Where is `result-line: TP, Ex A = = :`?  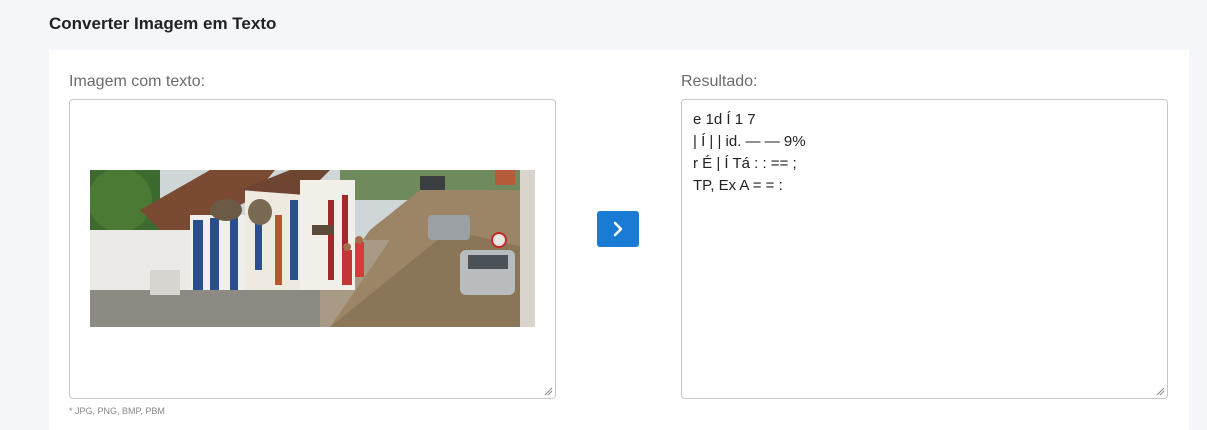
result-line: TP, Ex A = = : is located at coordinates (738, 185).